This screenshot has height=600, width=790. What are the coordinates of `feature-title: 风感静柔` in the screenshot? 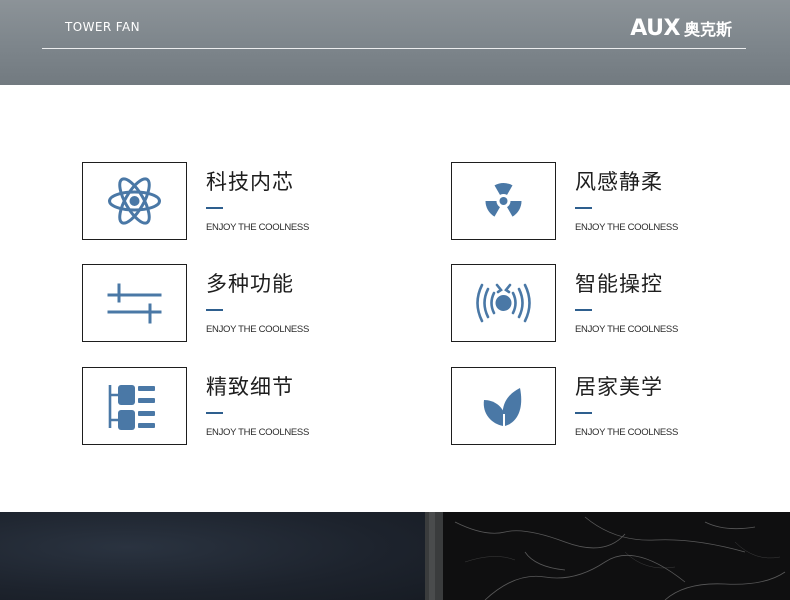 It's located at (619, 182).